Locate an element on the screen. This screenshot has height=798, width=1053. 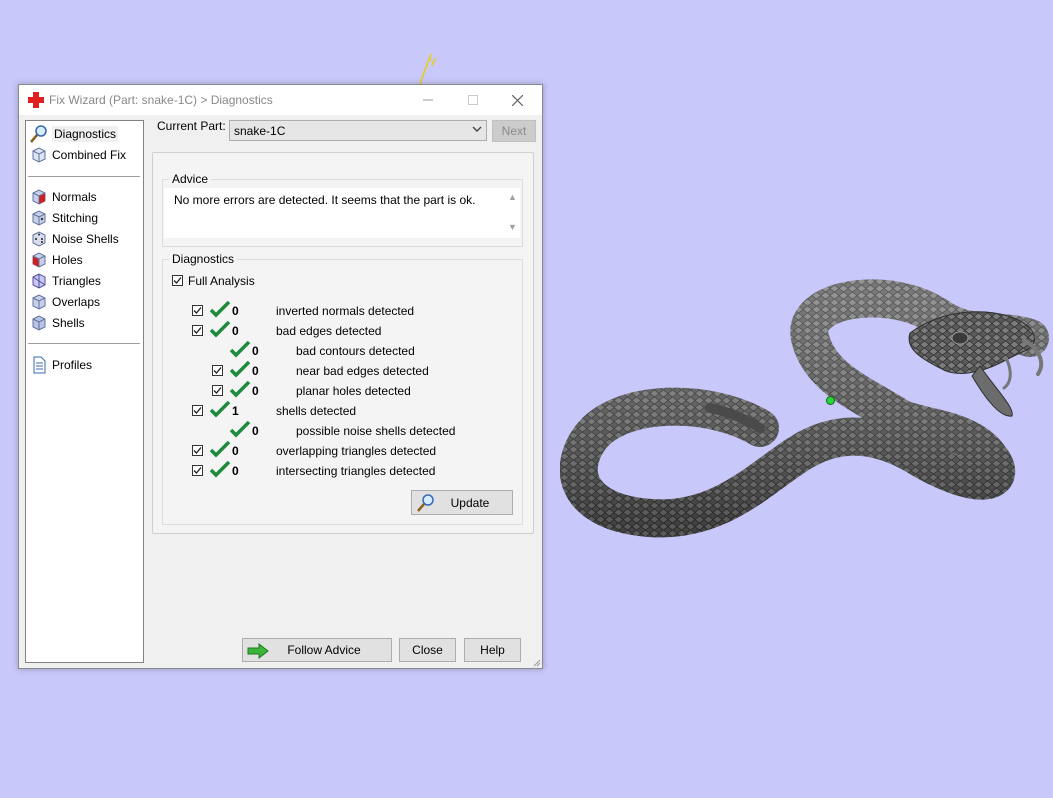
next-button: Next is located at coordinates (514, 131).